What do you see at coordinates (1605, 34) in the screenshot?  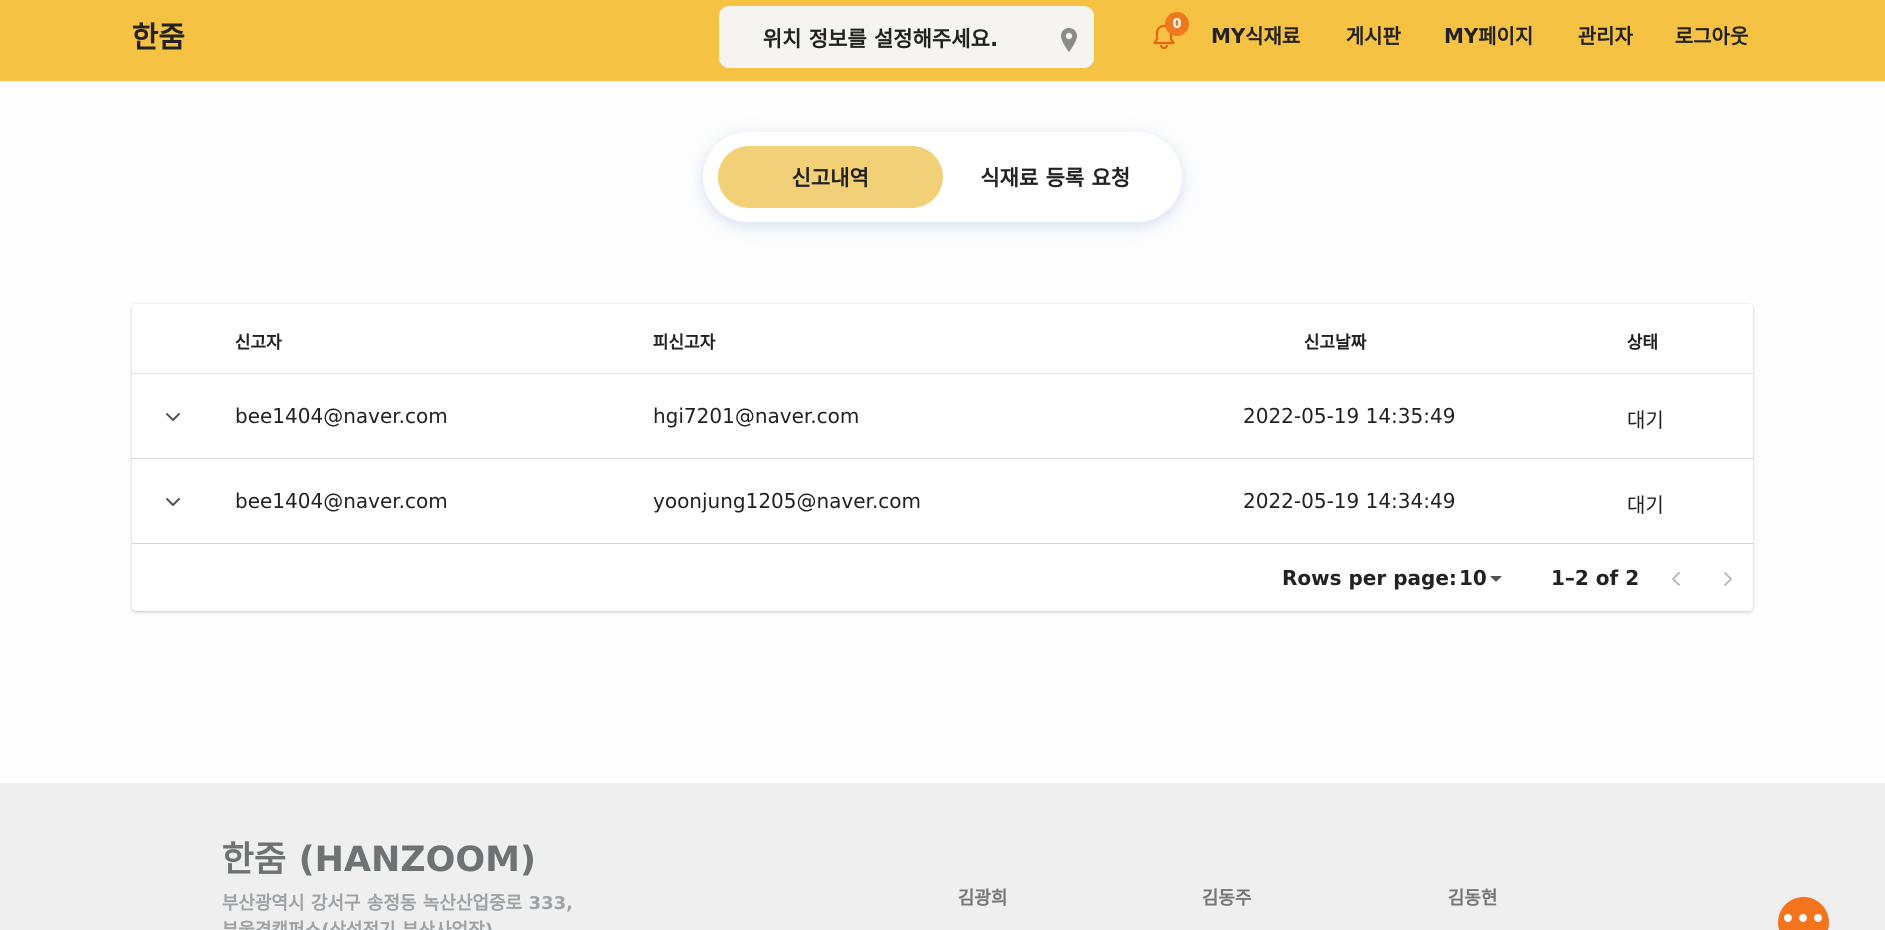 I see `nav-admin: 관리자` at bounding box center [1605, 34].